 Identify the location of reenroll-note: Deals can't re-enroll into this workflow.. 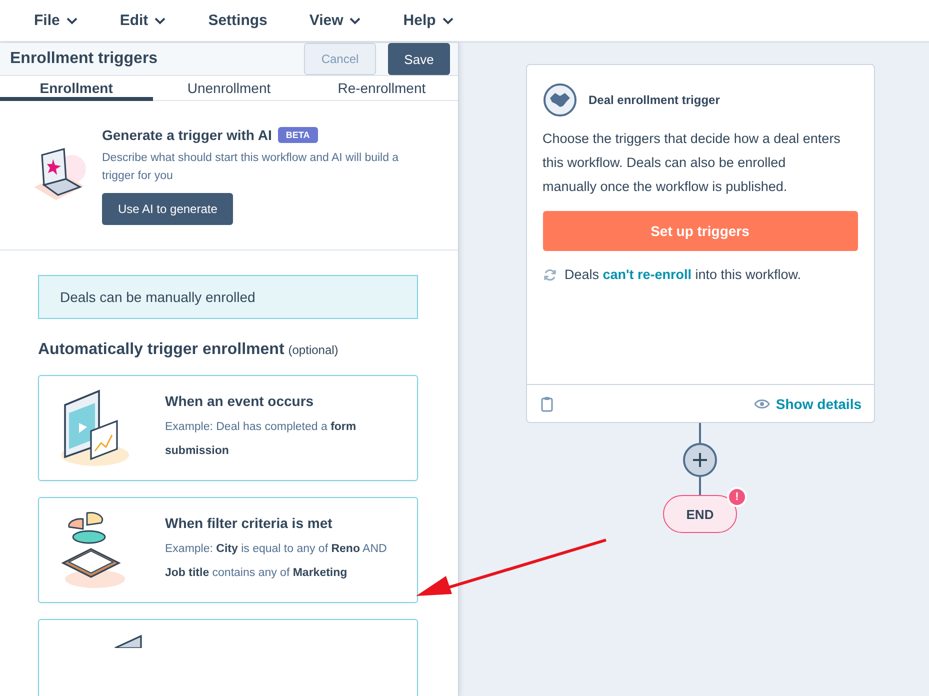
(683, 274).